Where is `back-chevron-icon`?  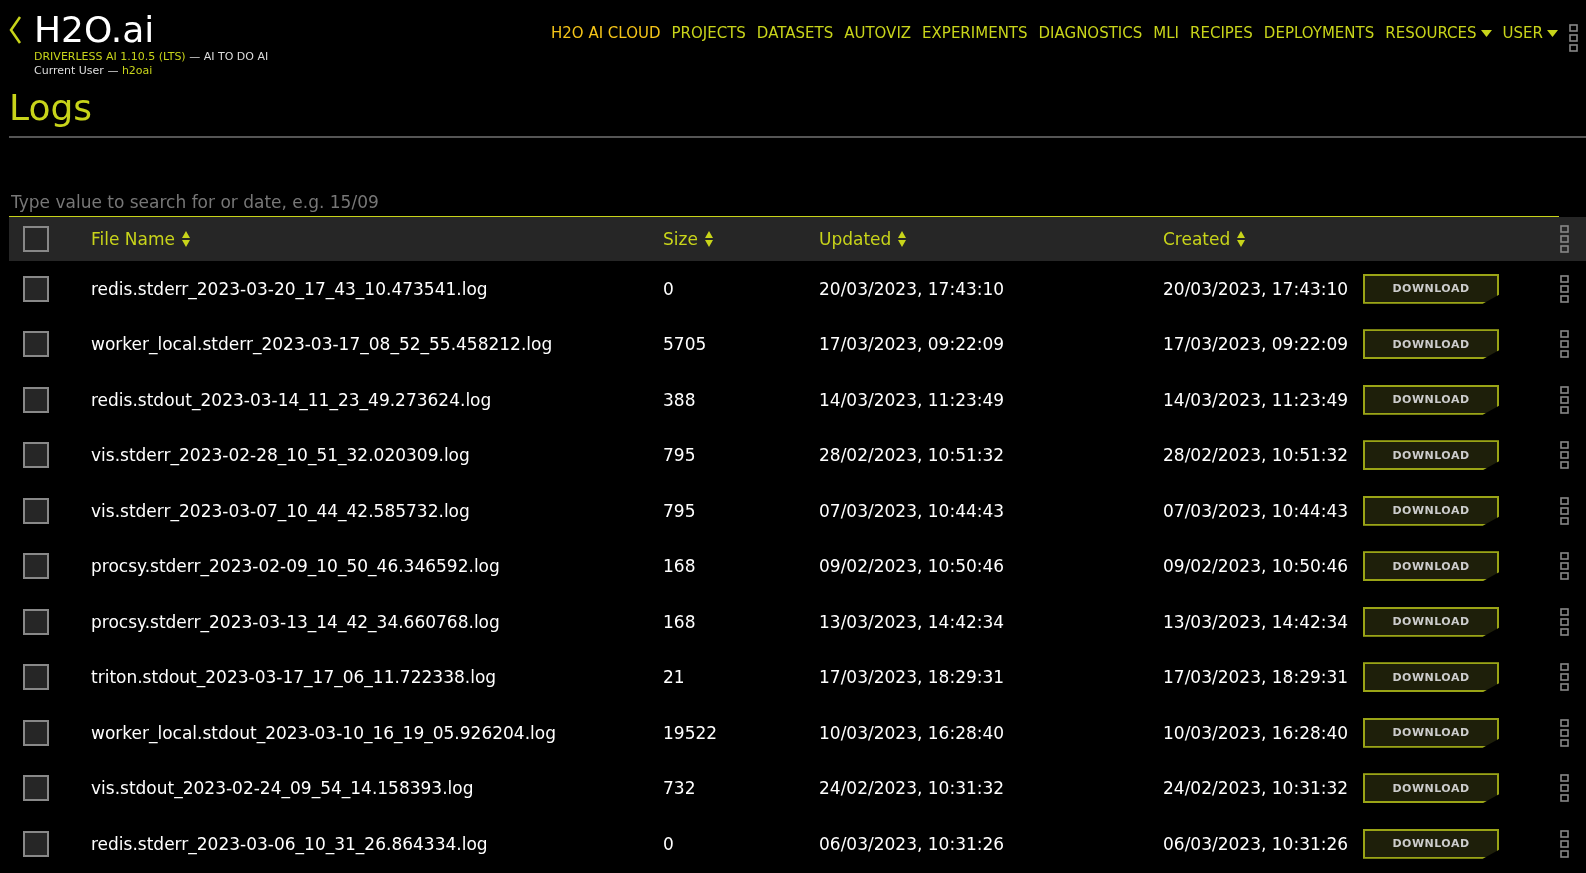 back-chevron-icon is located at coordinates (15, 30).